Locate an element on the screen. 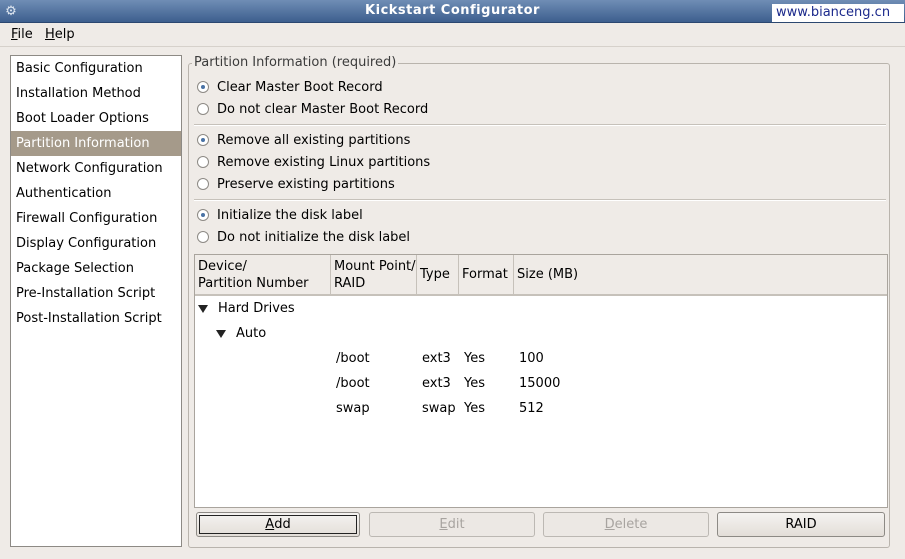 Image resolution: width=905 pixels, height=559 pixels. radio-init-disklabel: Initialize the disk label is located at coordinates (280, 215).